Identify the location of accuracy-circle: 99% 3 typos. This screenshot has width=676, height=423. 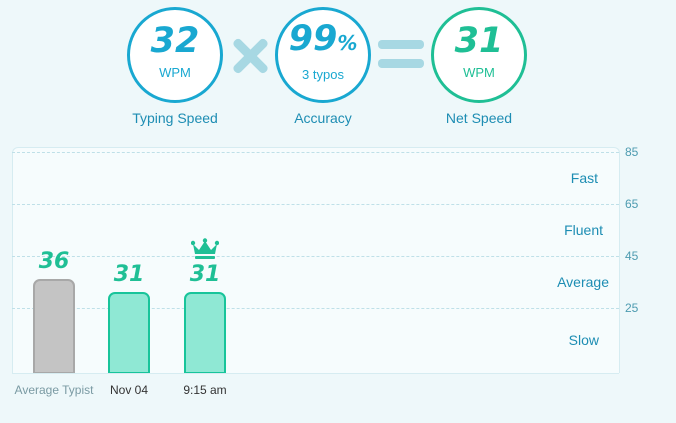
(323, 55).